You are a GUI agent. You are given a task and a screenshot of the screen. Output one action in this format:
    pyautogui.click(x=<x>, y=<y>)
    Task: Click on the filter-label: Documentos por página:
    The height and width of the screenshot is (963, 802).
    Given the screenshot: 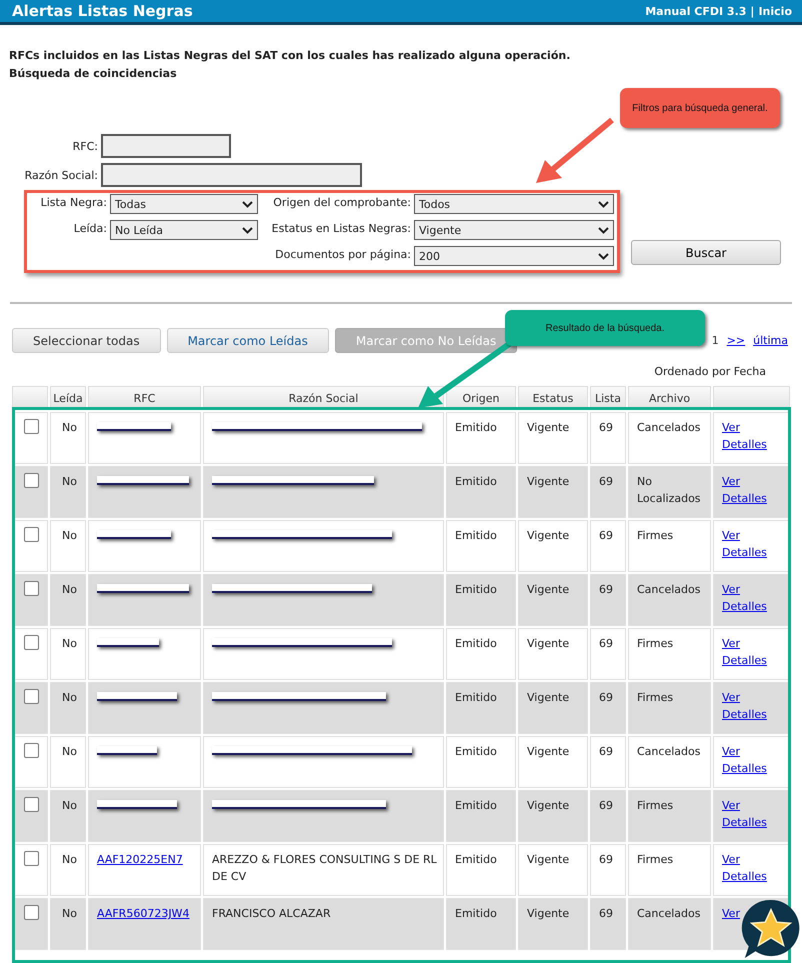 What is the action you would take?
    pyautogui.click(x=342, y=255)
    